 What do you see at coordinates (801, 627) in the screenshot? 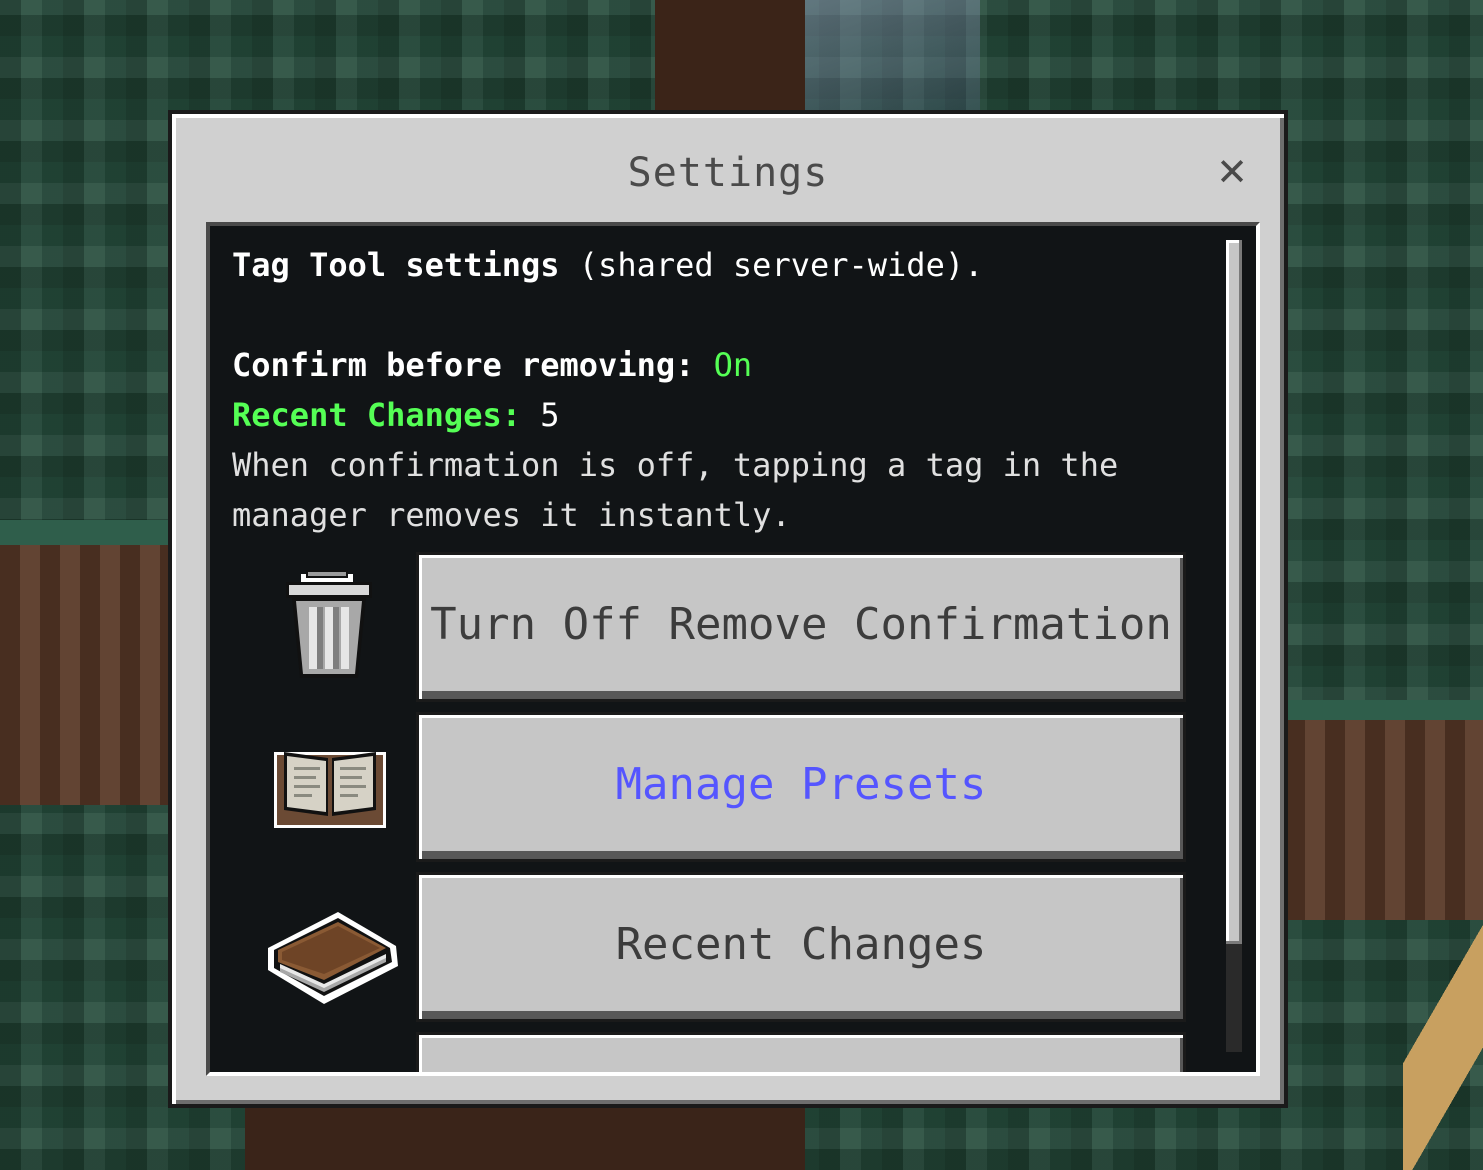
I see `turn-off-confirmation-button: Turn Off Remove Confirmation` at bounding box center [801, 627].